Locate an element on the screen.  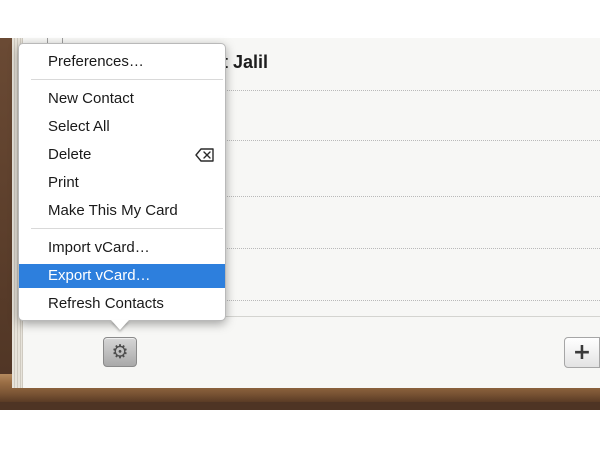
contact-name: t Jalil is located at coordinates (245, 62).